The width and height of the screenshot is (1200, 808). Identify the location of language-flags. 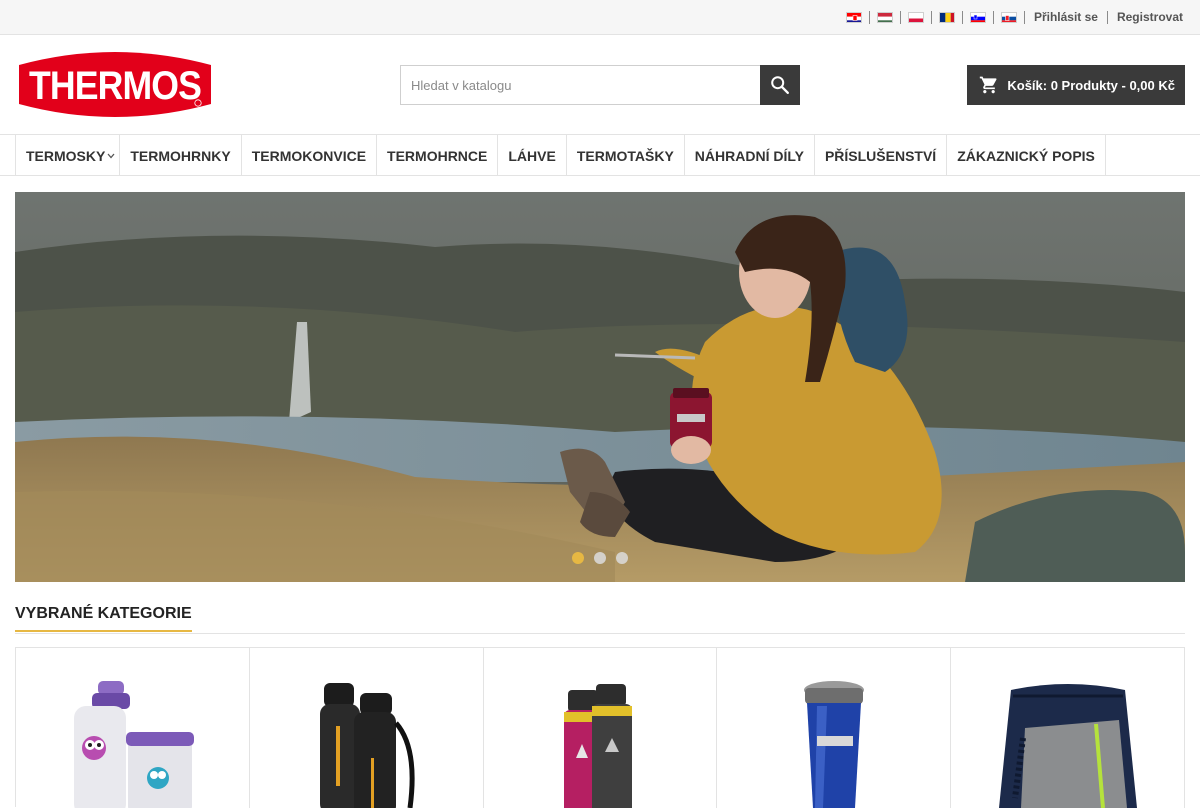
(932, 17).